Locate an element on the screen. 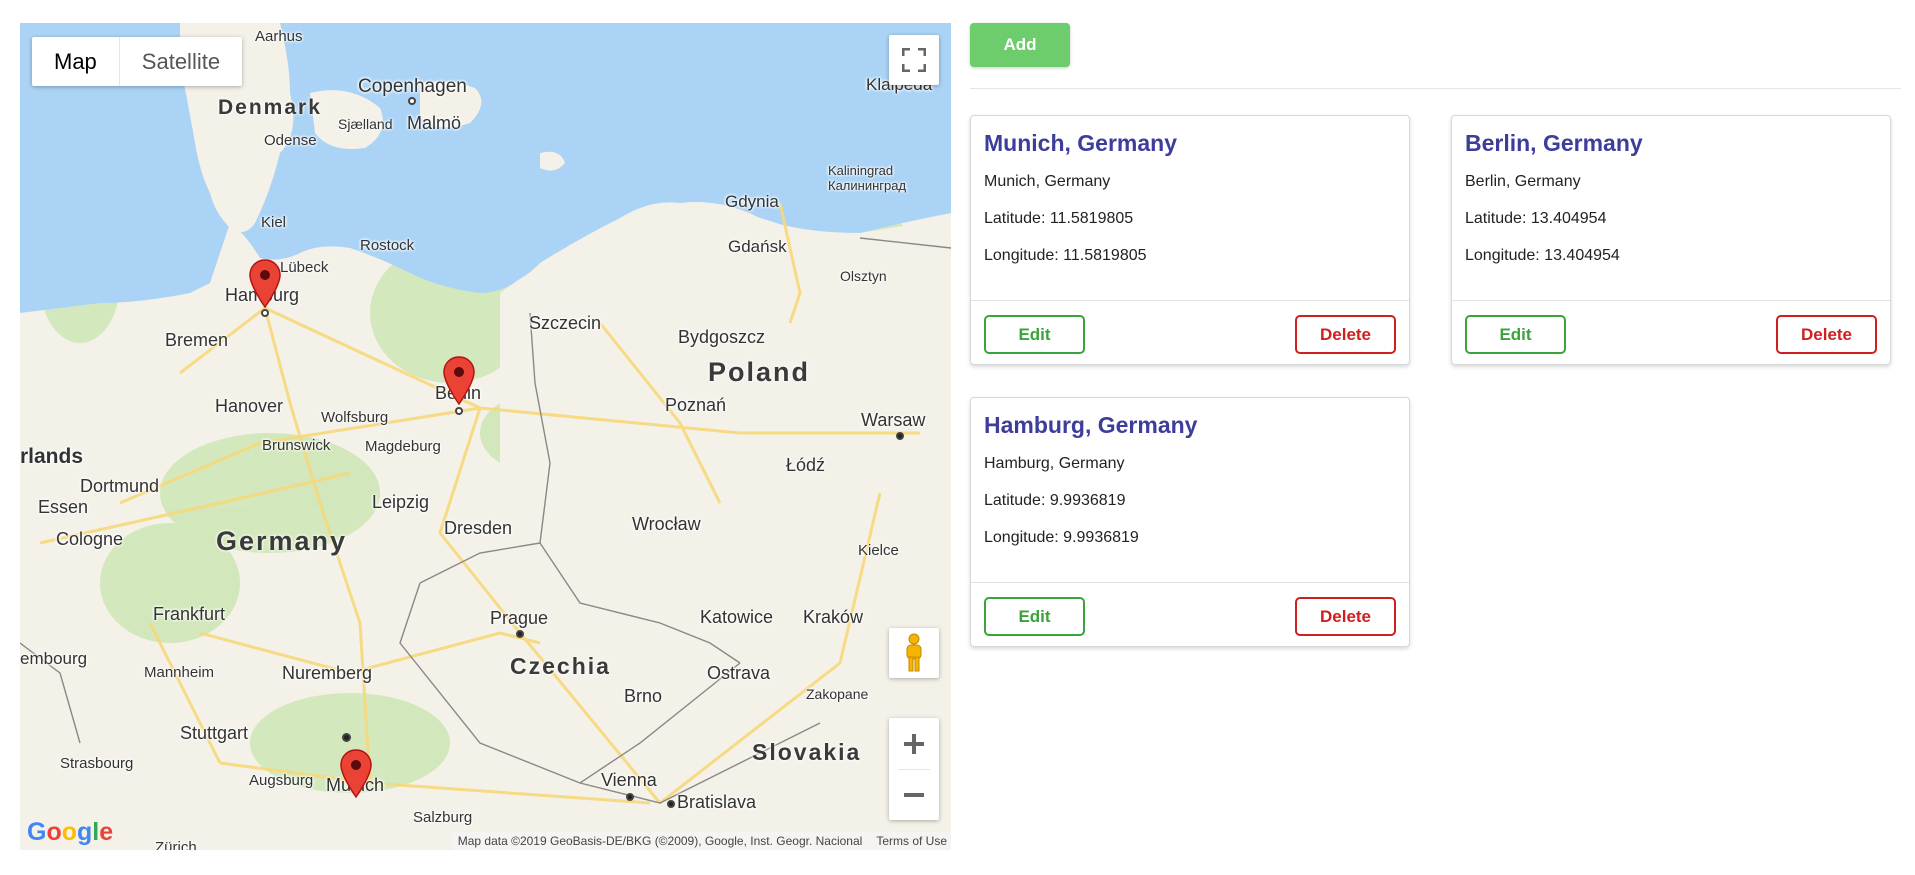 This screenshot has height=875, width=1915. plus-icon is located at coordinates (914, 743).